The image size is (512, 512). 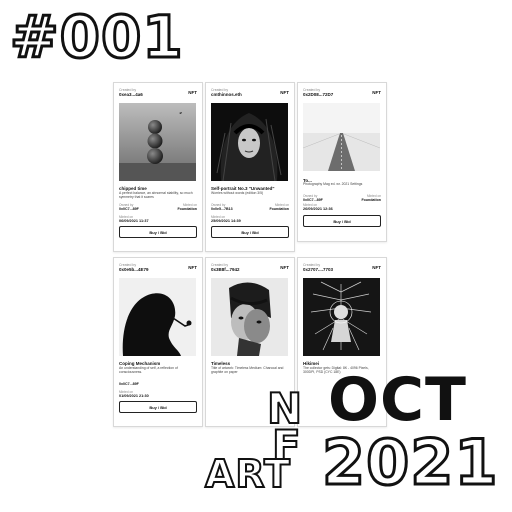 What do you see at coordinates (410, 462) in the screenshot?
I see `year-label: 2021` at bounding box center [410, 462].